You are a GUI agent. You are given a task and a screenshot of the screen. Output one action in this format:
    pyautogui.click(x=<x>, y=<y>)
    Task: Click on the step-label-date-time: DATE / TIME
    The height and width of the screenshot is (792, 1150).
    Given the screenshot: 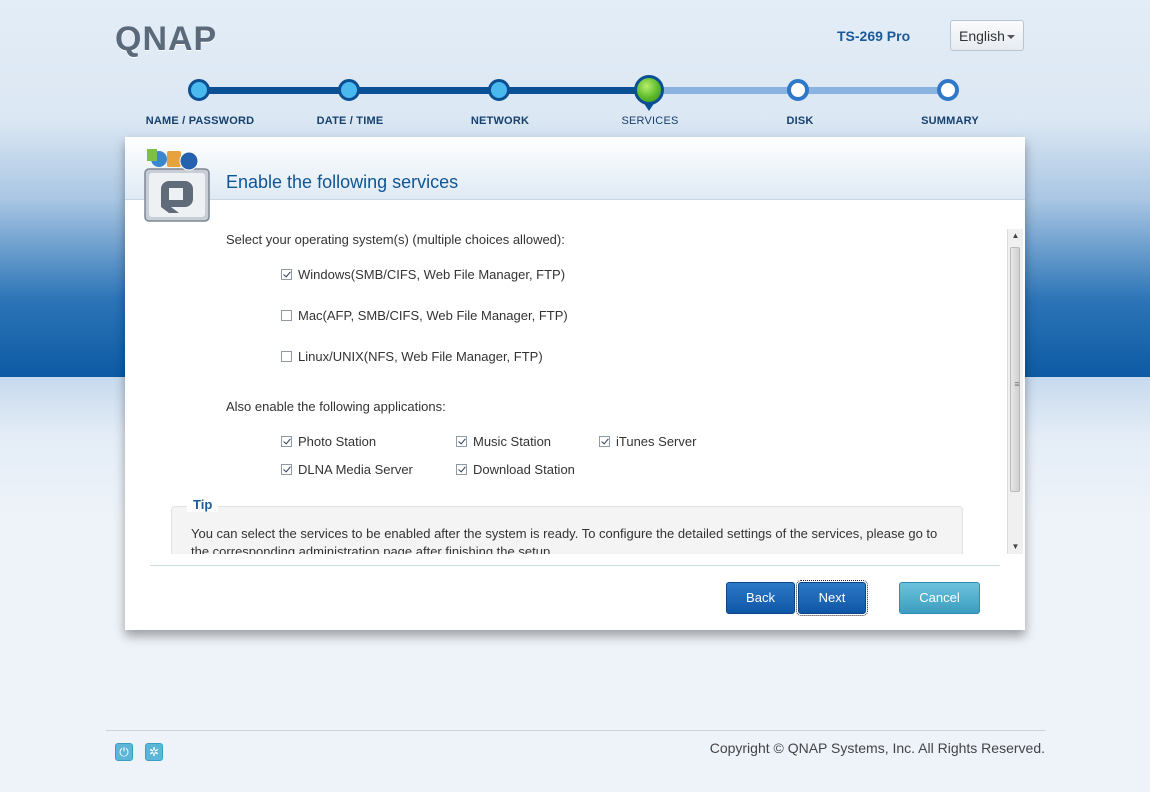 What is the action you would take?
    pyautogui.click(x=350, y=121)
    